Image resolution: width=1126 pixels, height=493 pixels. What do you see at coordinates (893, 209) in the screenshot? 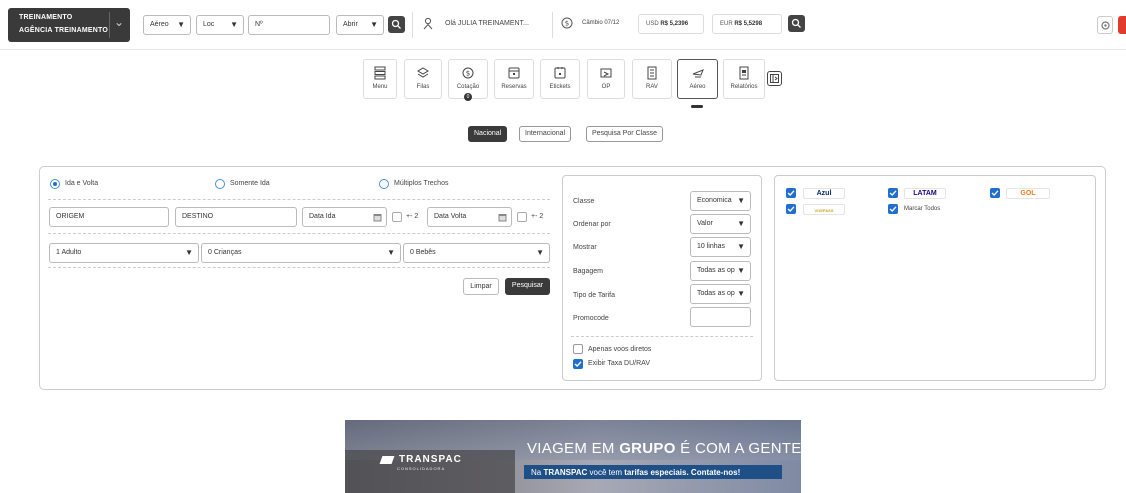
I see `select-all-airlines-checkbox` at bounding box center [893, 209].